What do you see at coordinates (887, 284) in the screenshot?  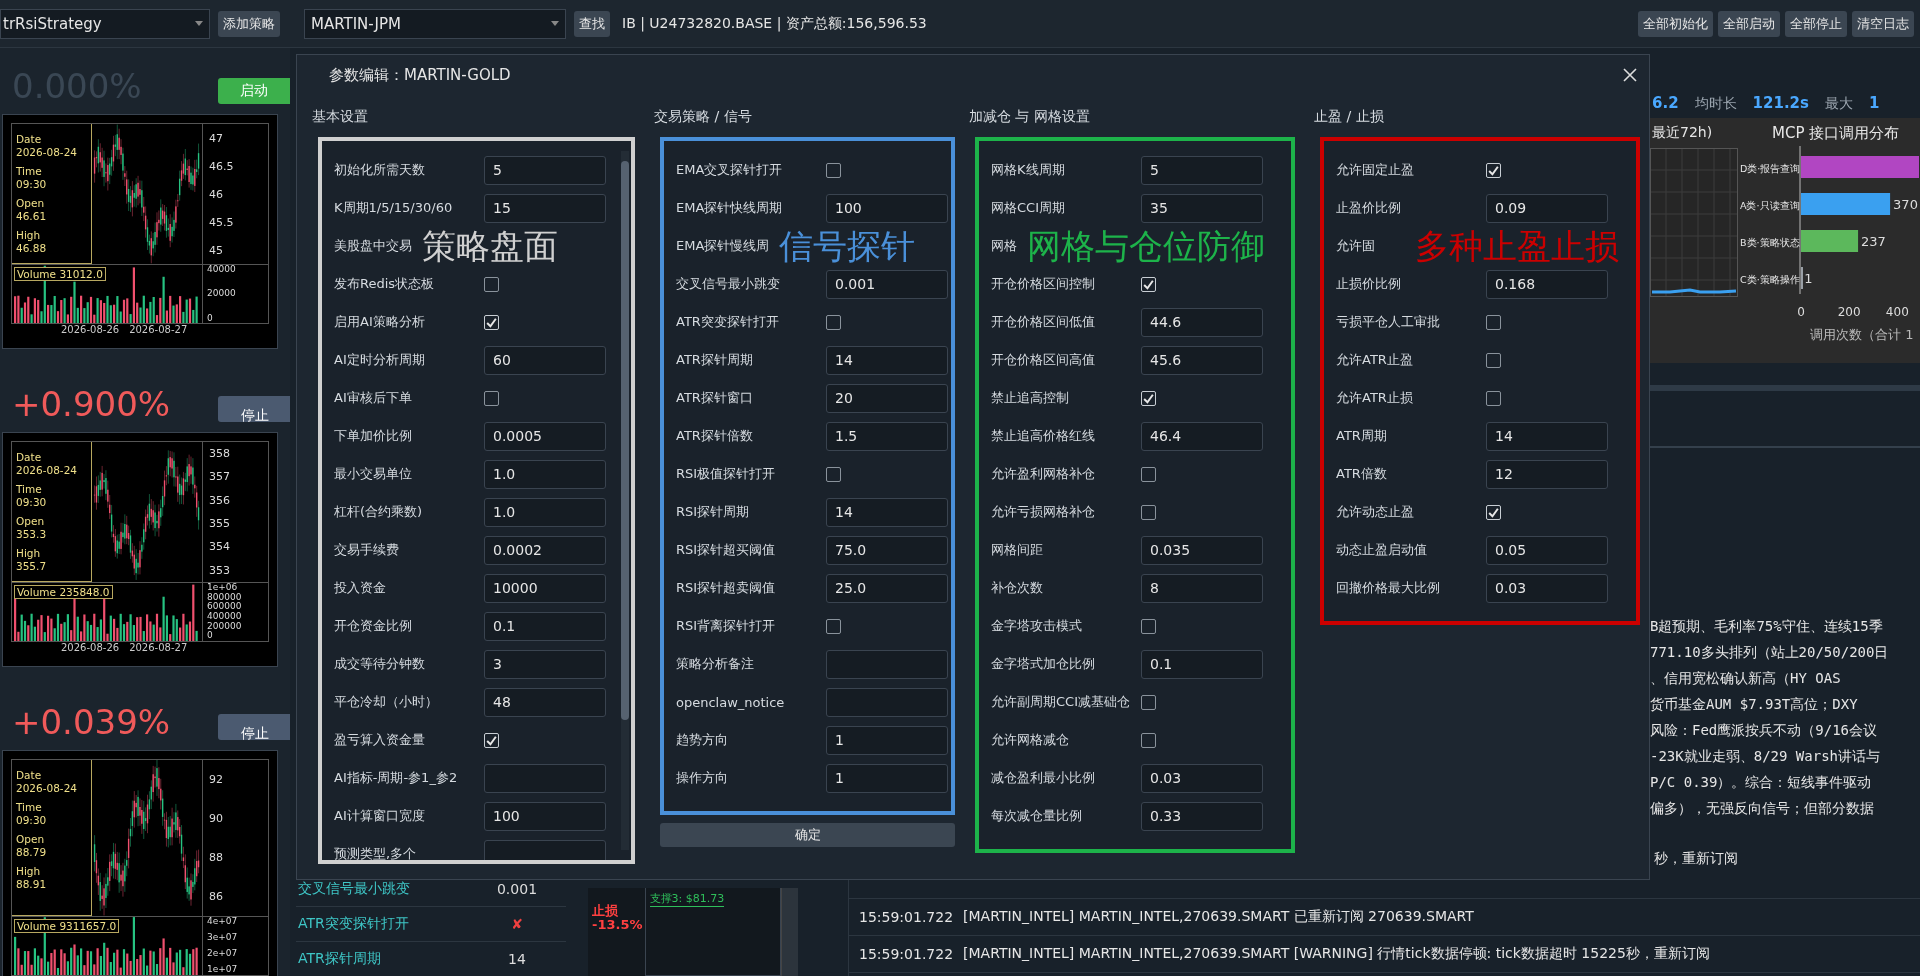 I see `input-field: 0.001` at bounding box center [887, 284].